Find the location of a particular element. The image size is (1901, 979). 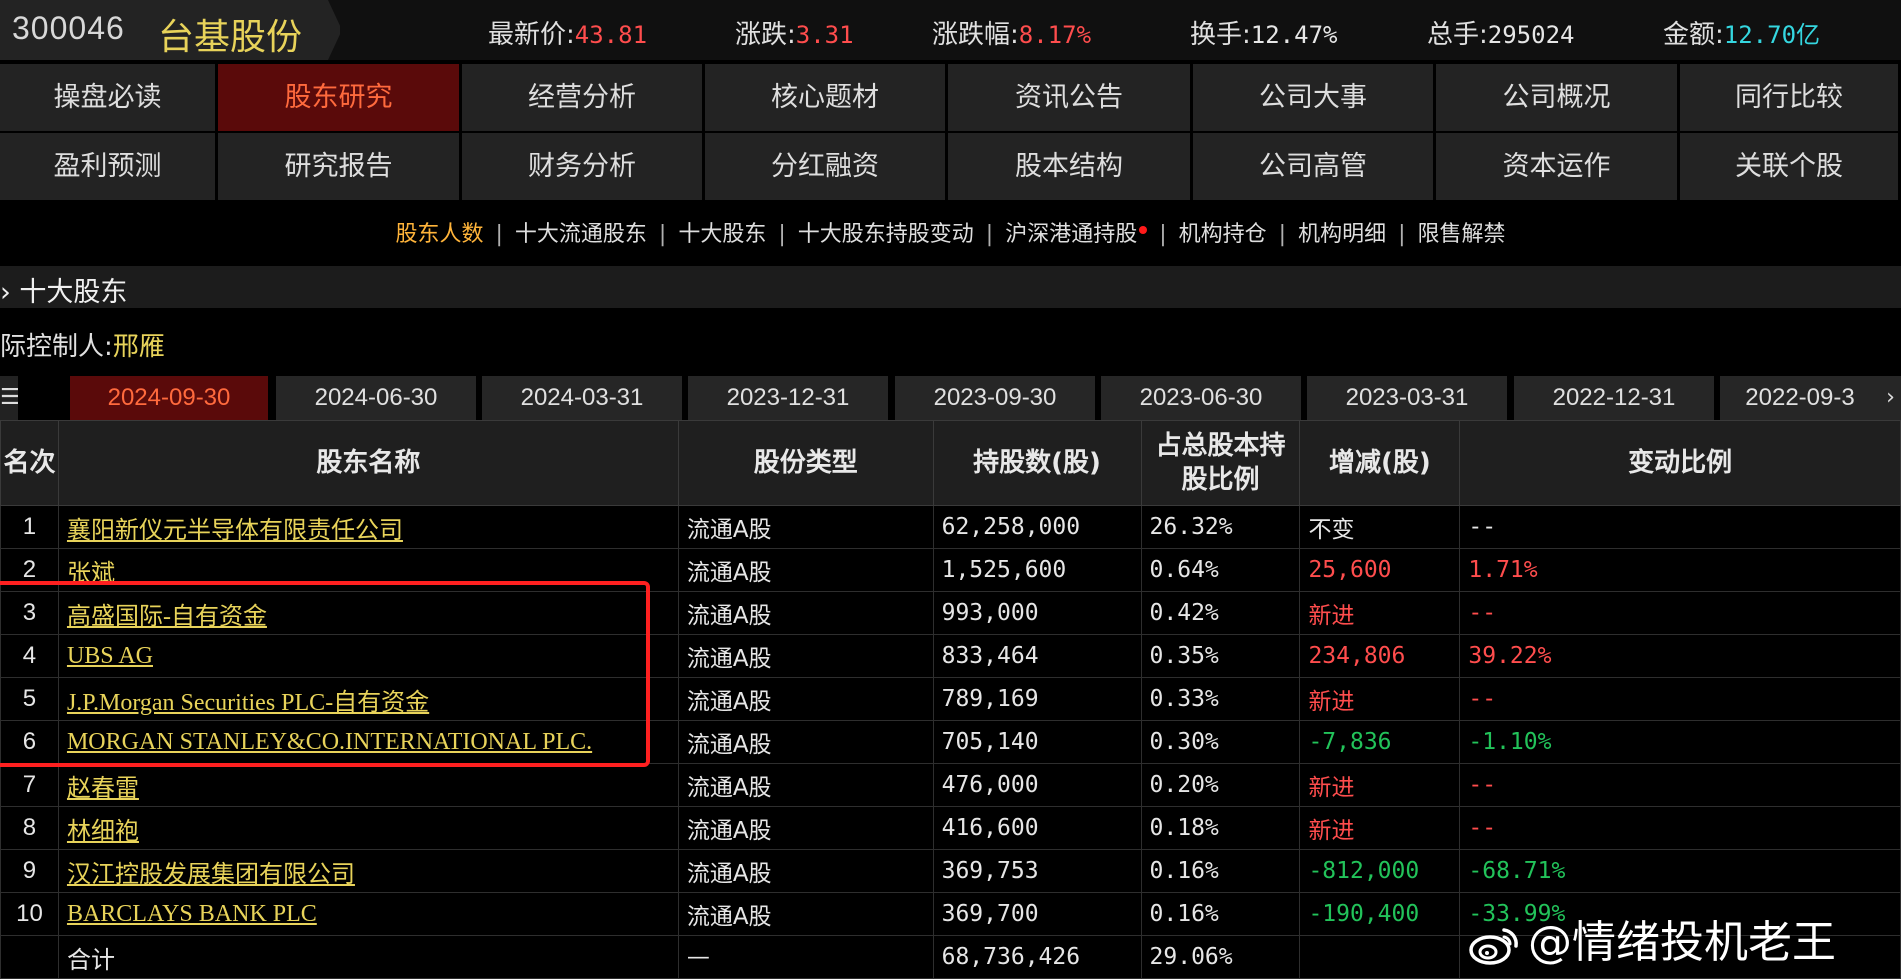

cell-ratio: -68.71% is located at coordinates (1680, 871).